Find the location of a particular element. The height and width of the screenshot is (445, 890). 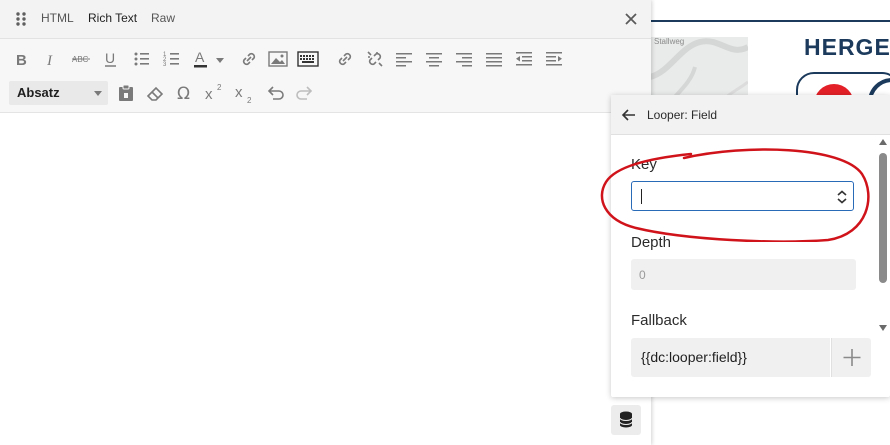

plus-icon is located at coordinates (852, 357).